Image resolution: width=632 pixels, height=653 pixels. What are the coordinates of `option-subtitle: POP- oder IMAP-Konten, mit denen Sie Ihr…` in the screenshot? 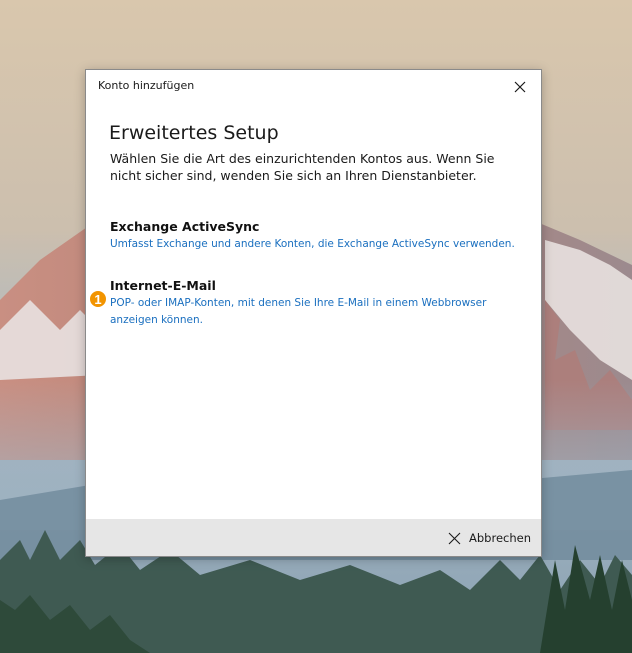 It's located at (298, 311).